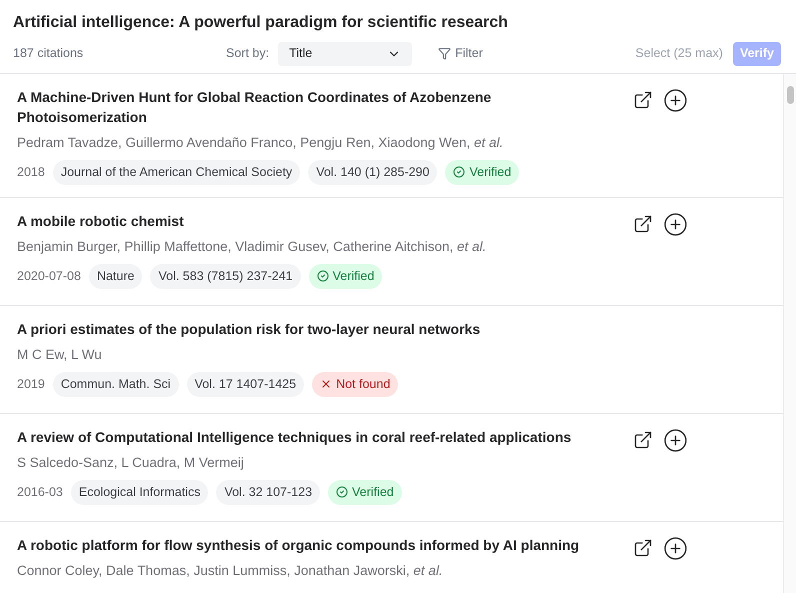  What do you see at coordinates (48, 53) in the screenshot?
I see `citation-count: 187 citations` at bounding box center [48, 53].